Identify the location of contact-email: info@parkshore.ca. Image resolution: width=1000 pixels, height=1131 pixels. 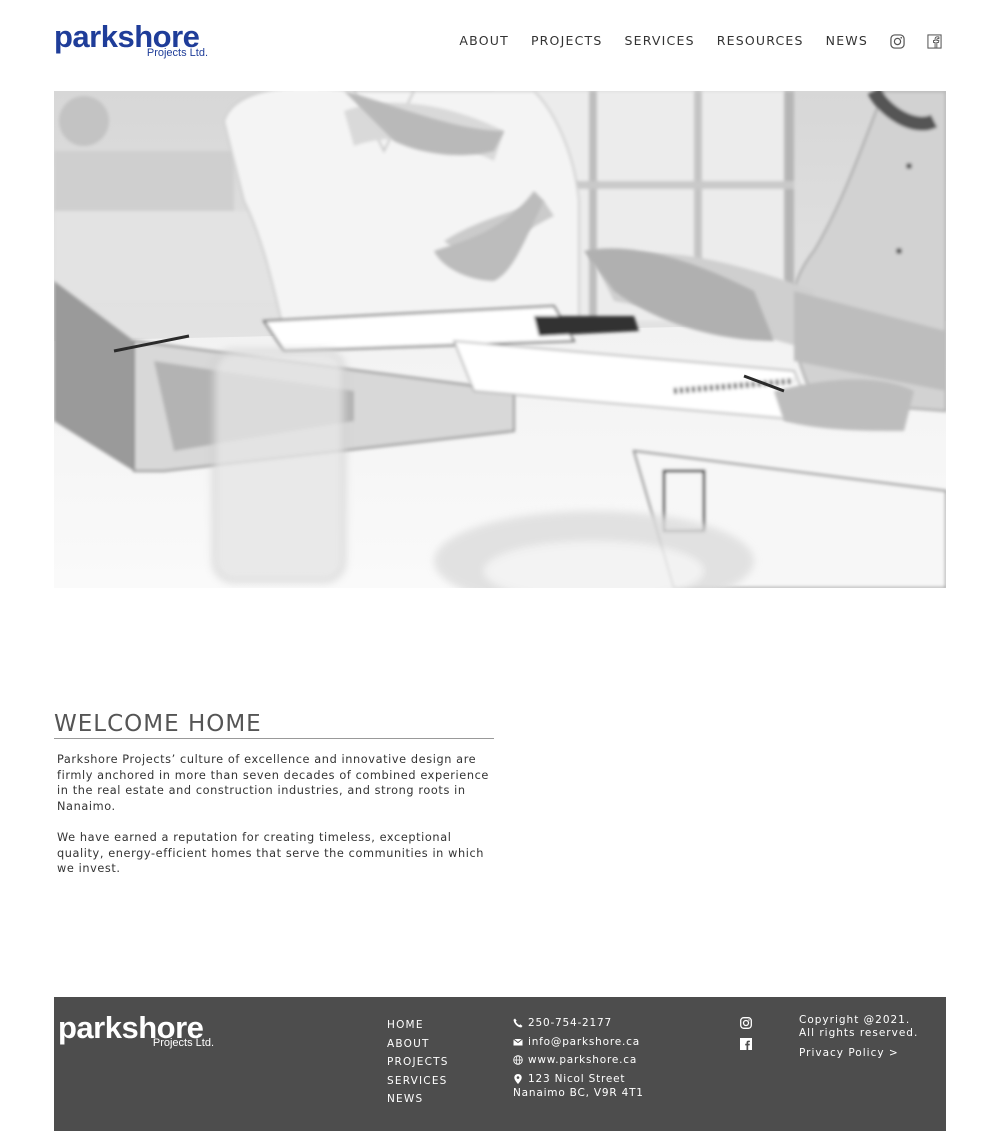
(578, 1042).